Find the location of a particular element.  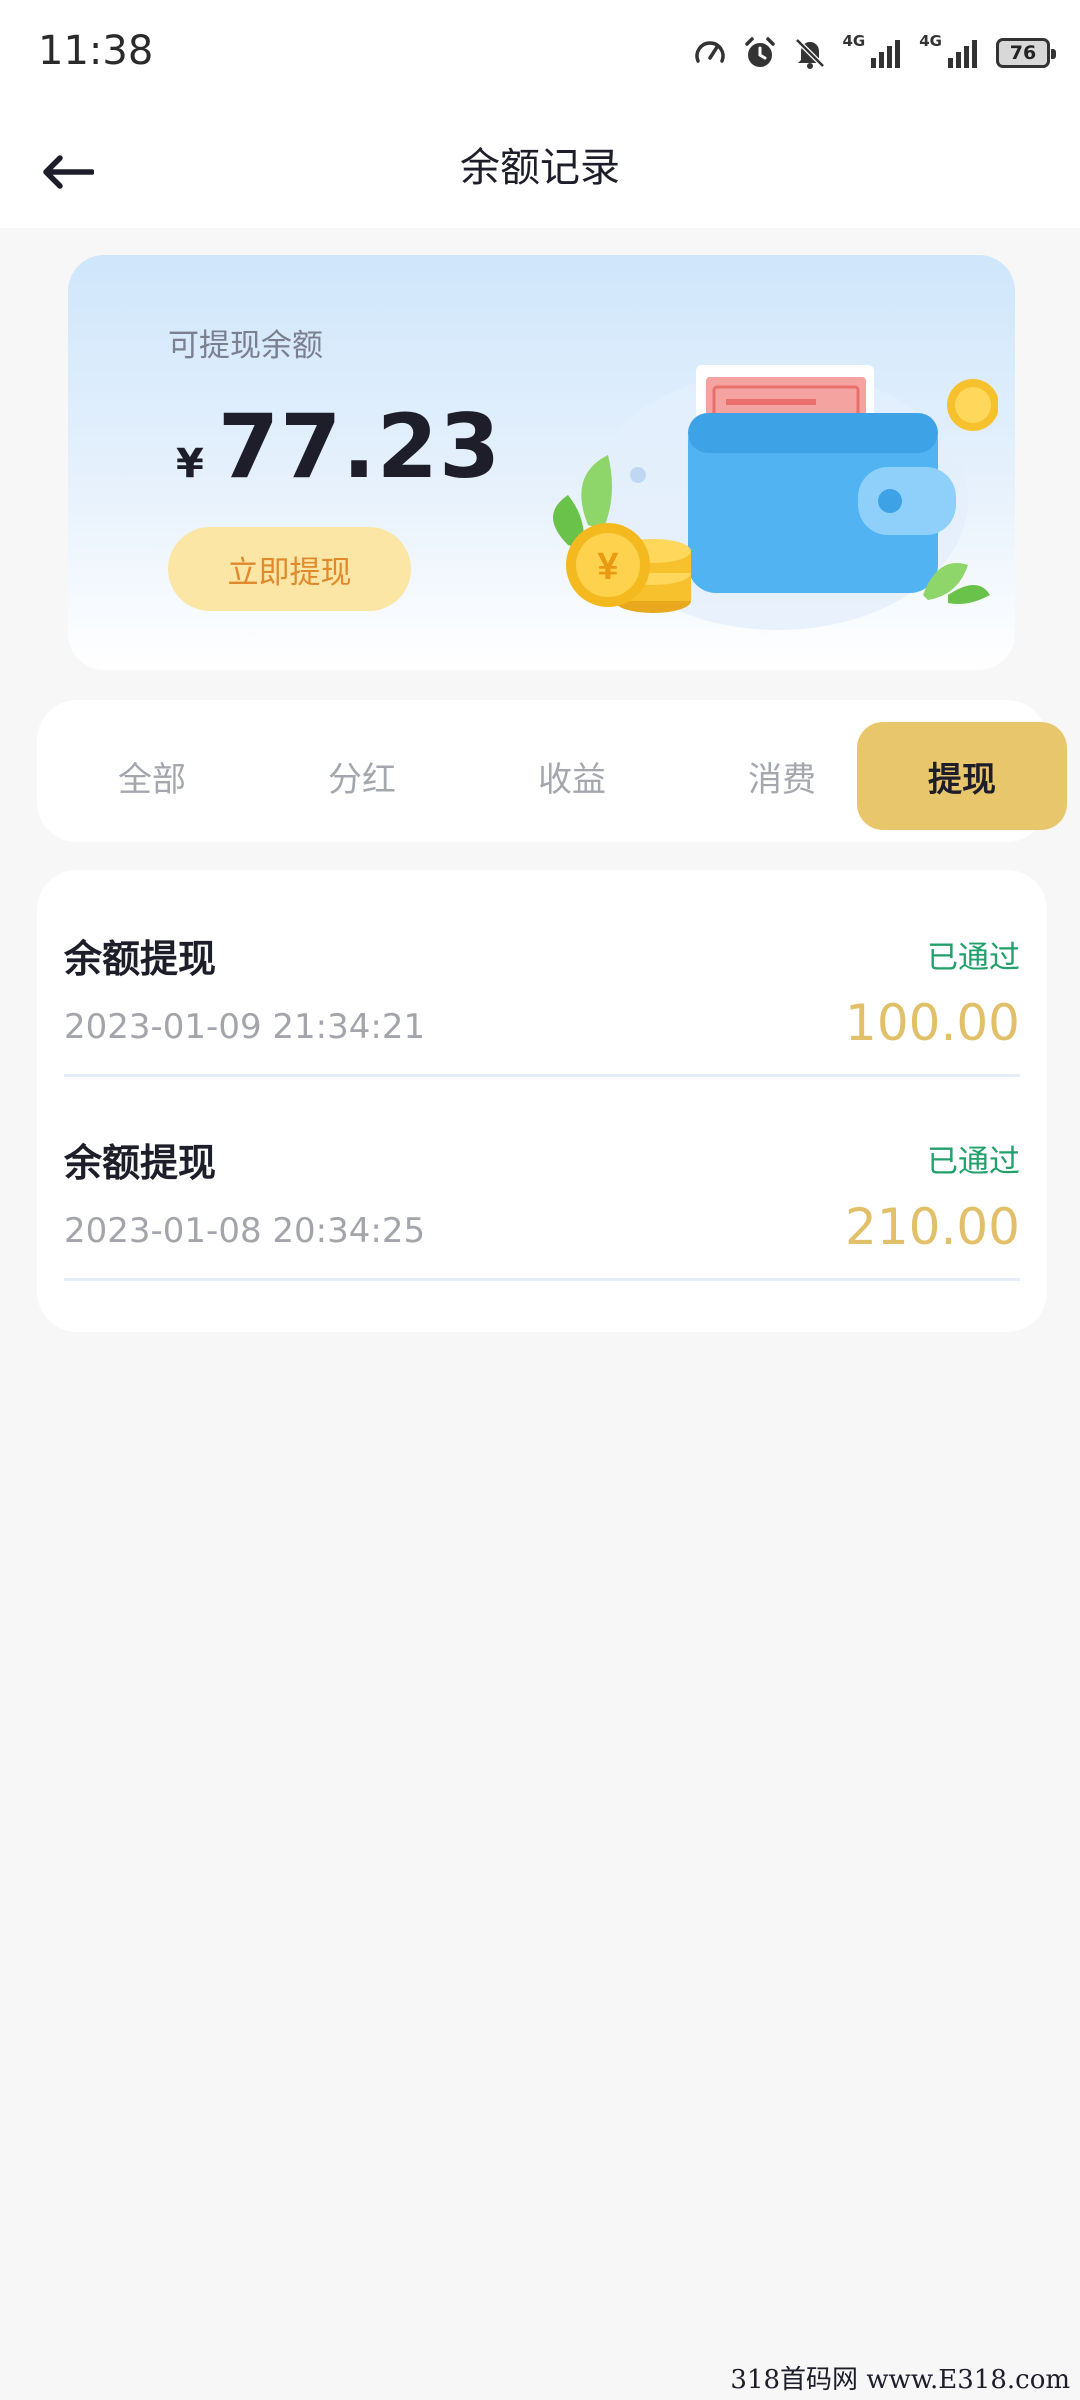

tab-earnings: 收益 is located at coordinates (572, 776).